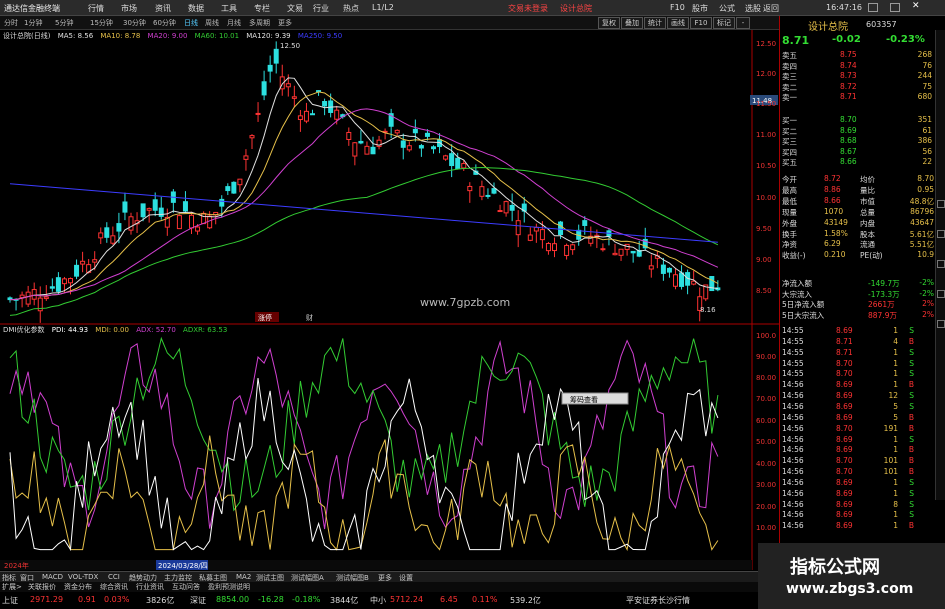 This screenshot has width=945, height=609. What do you see at coordinates (941, 324) in the screenshot?
I see `right-arrow-icon` at bounding box center [941, 324].